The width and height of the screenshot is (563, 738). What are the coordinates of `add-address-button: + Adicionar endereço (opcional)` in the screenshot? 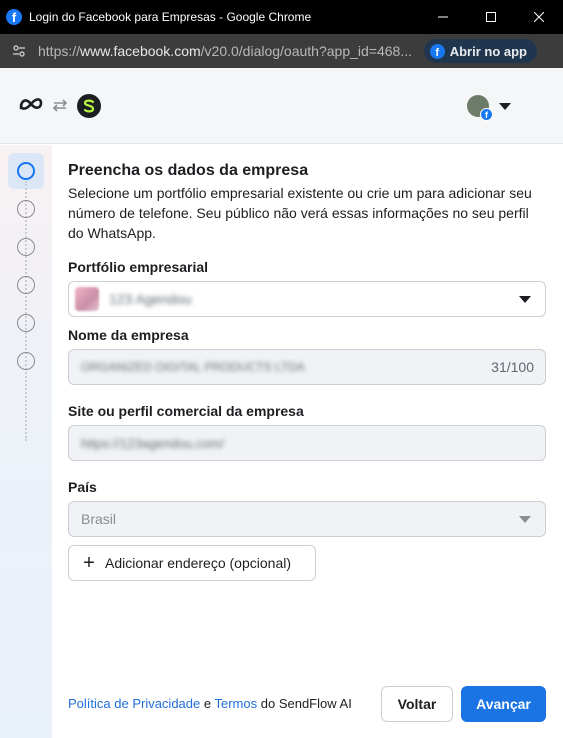 It's located at (192, 563).